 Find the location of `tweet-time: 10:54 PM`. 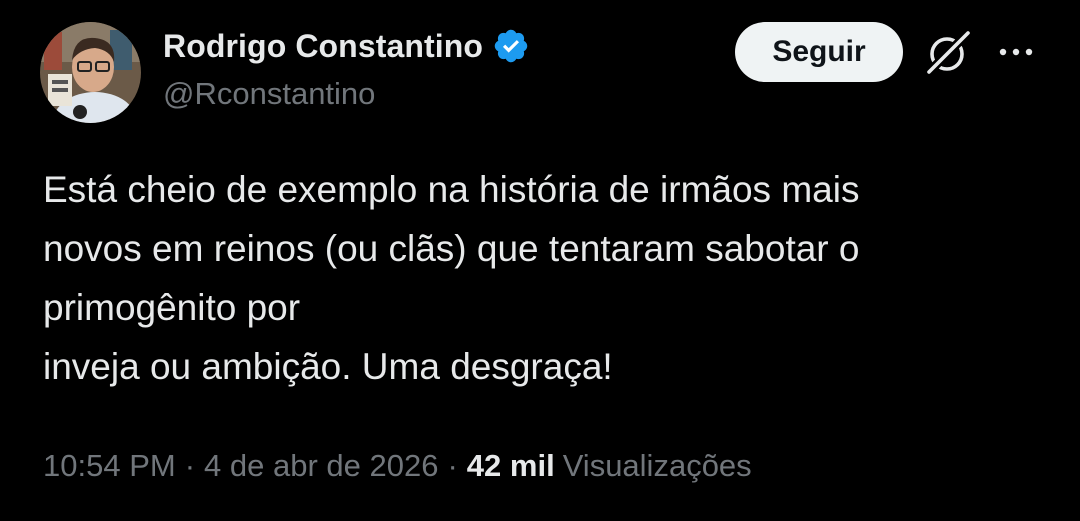

tweet-time: 10:54 PM is located at coordinates (109, 466).